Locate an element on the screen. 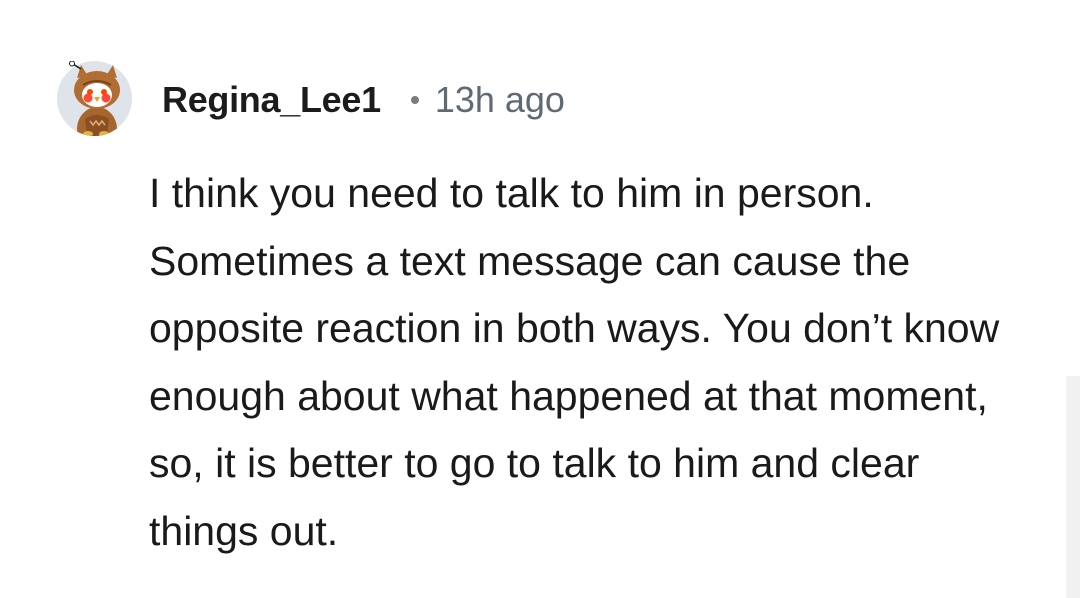 The image size is (1080, 598). comment-timestamp: 13h ago is located at coordinates (499, 99).